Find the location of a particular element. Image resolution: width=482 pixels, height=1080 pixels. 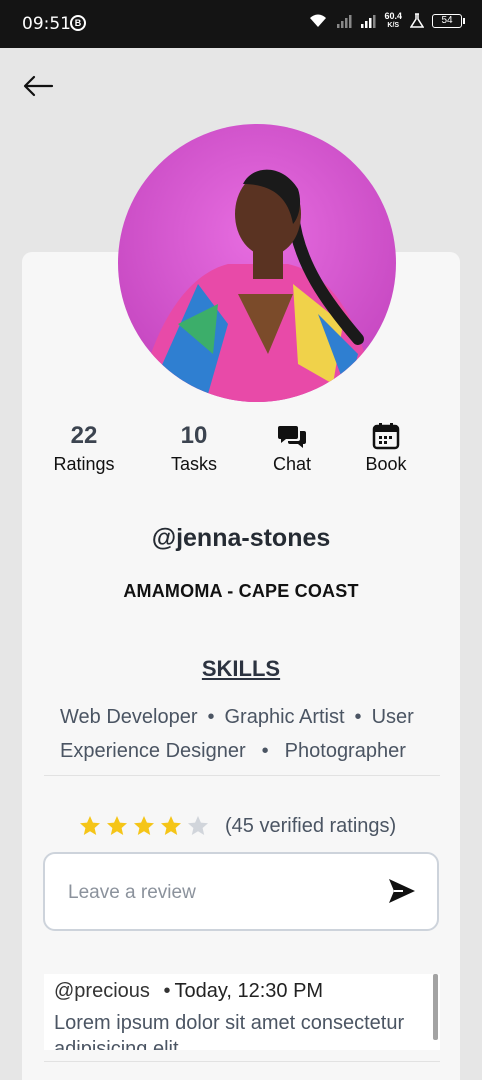

status-time: 09:51 is located at coordinates (46, 24).